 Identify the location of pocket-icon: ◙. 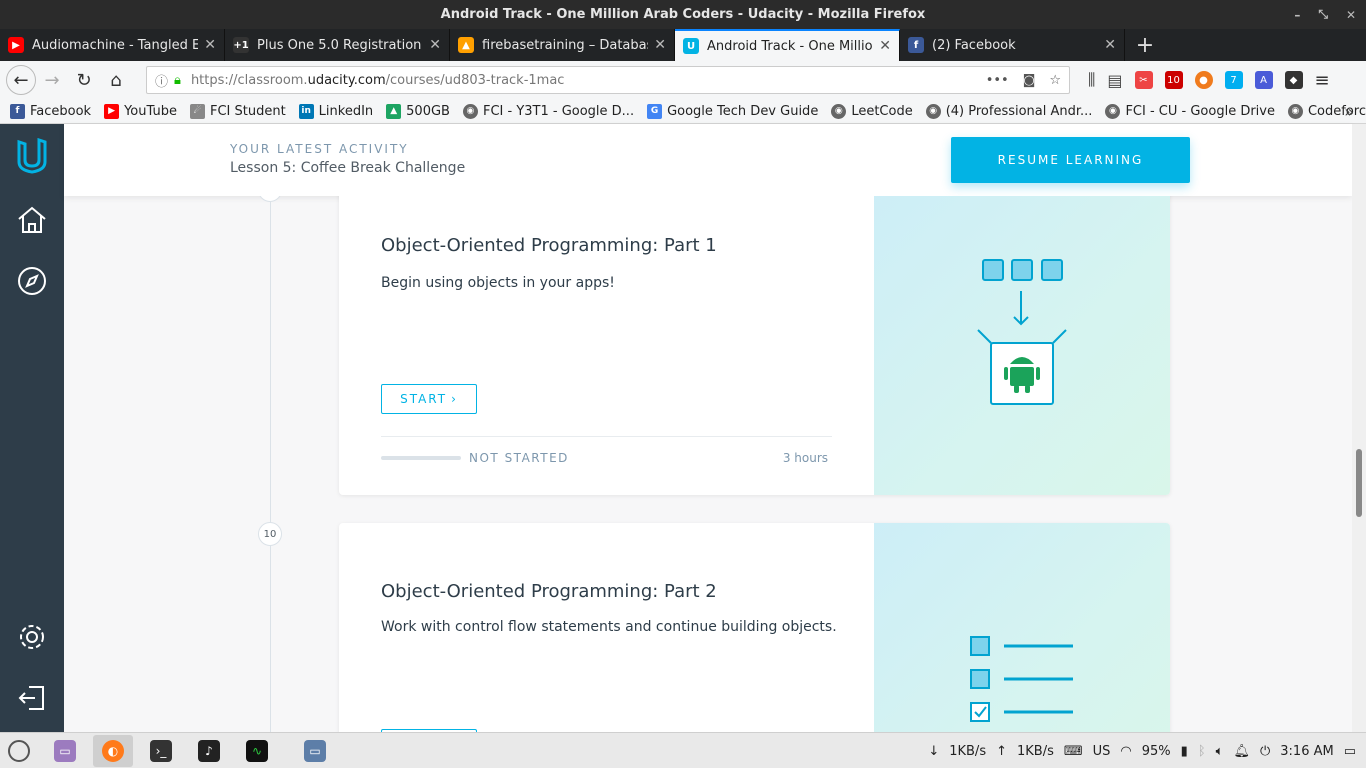
(1029, 80).